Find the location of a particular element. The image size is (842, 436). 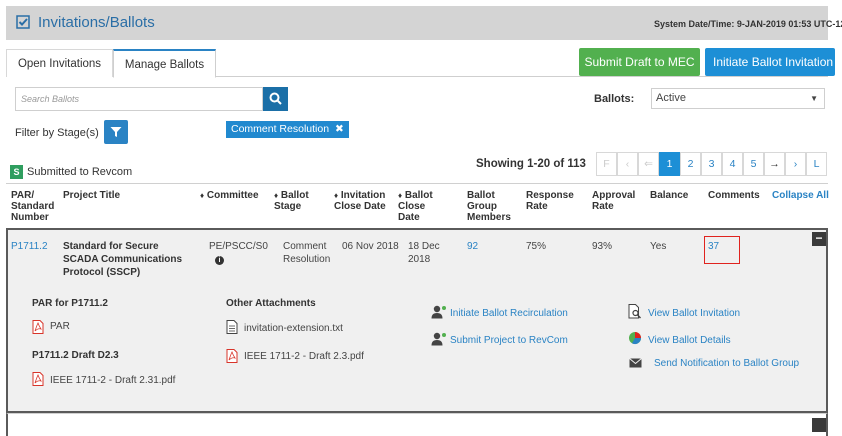

stage-filter-button is located at coordinates (116, 132).